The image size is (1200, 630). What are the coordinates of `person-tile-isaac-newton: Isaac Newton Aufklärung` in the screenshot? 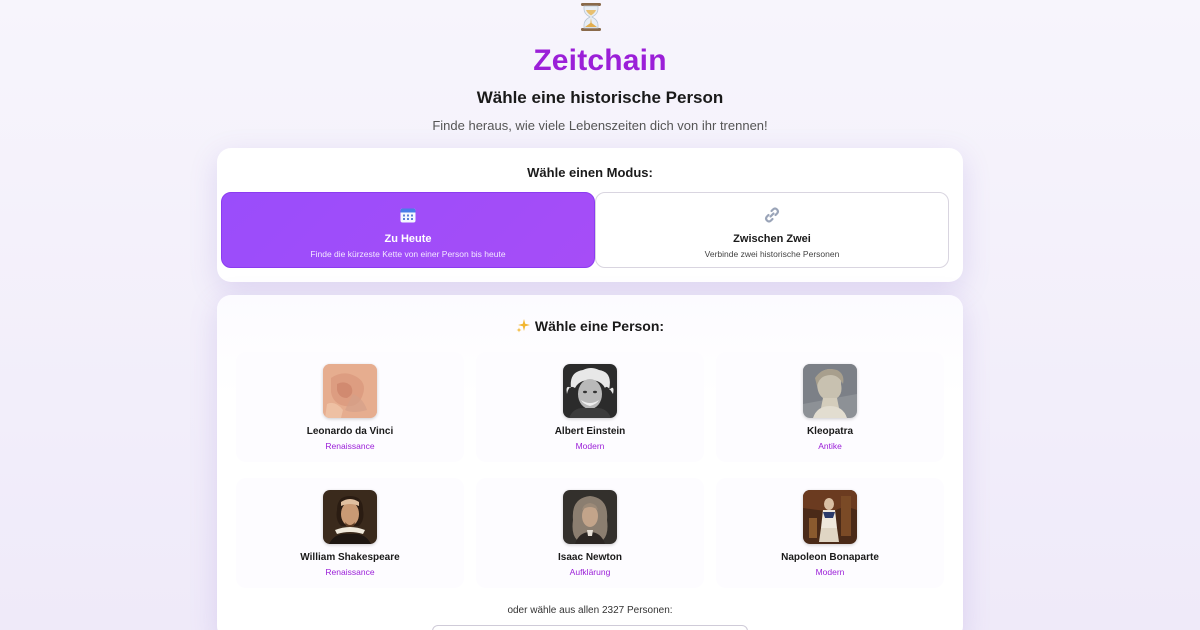 It's located at (590, 533).